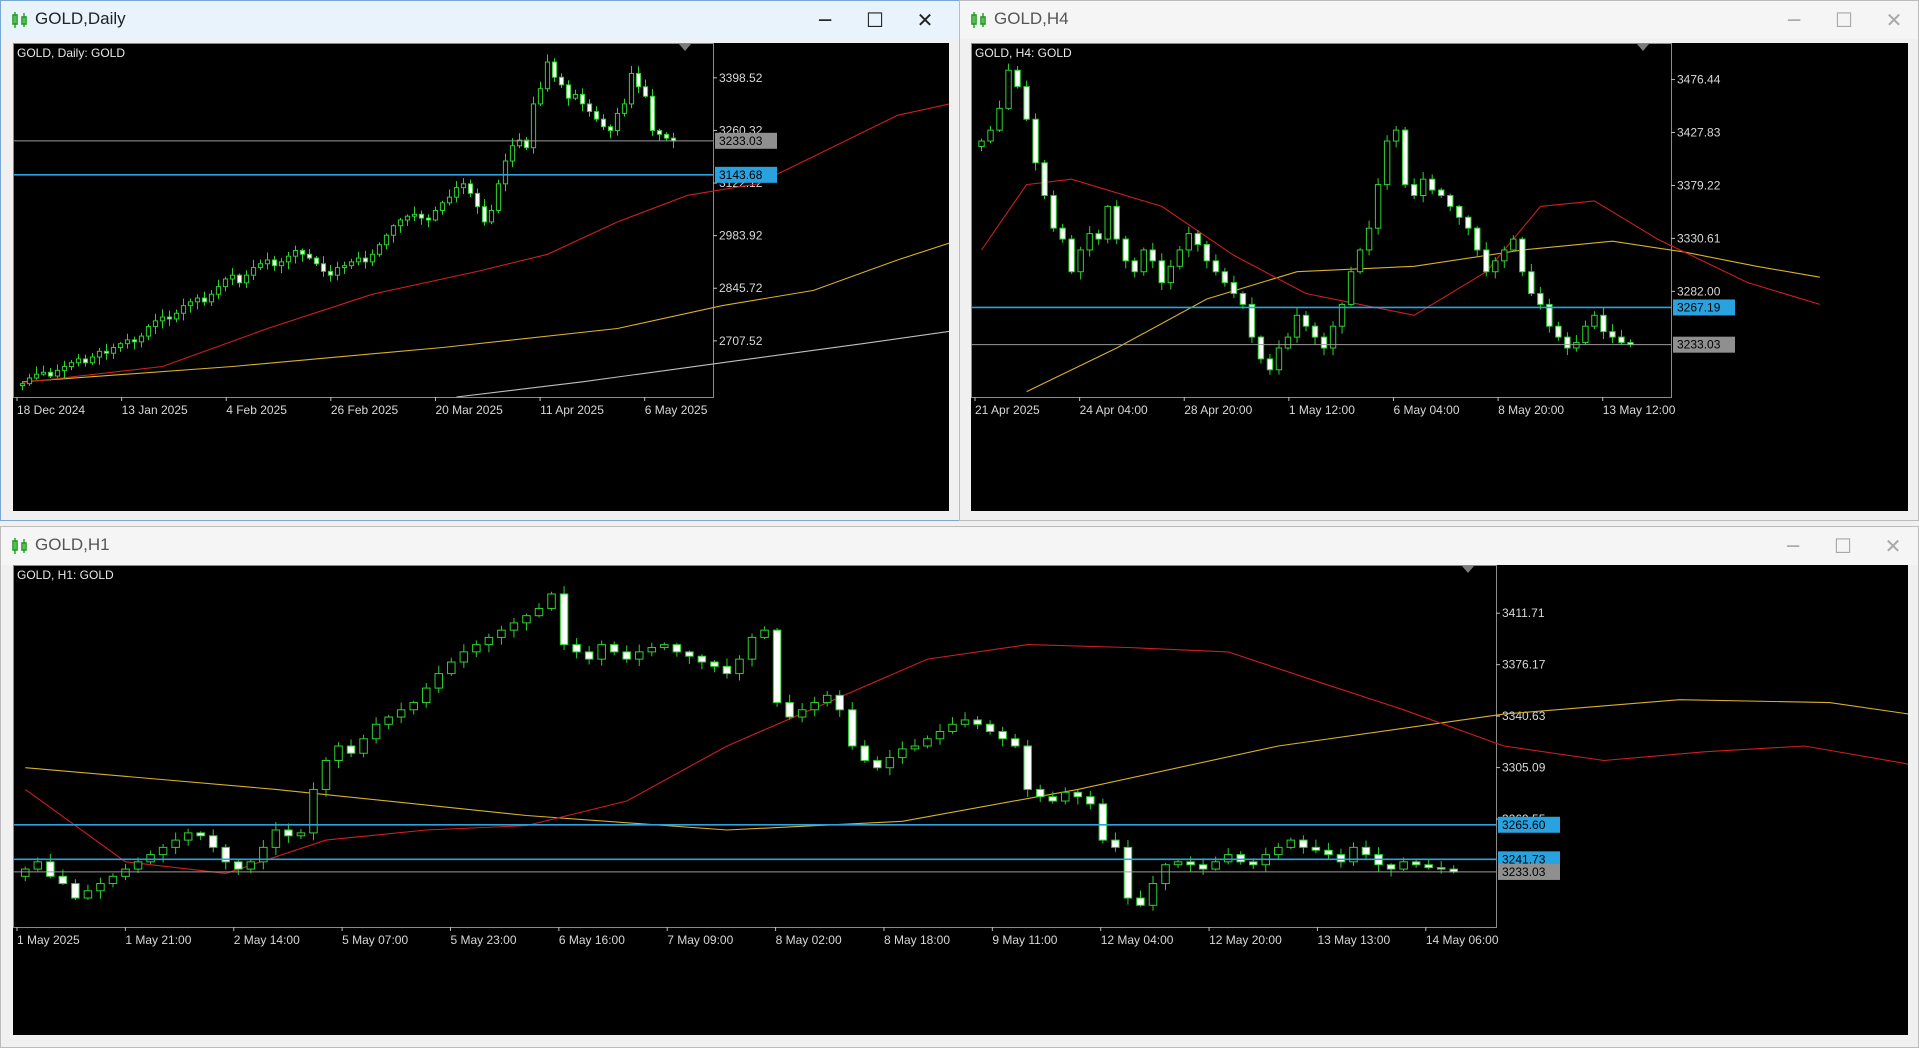  Describe the element at coordinates (917, 940) in the screenshot. I see `x-tick-label: 8 May 18:00` at that location.